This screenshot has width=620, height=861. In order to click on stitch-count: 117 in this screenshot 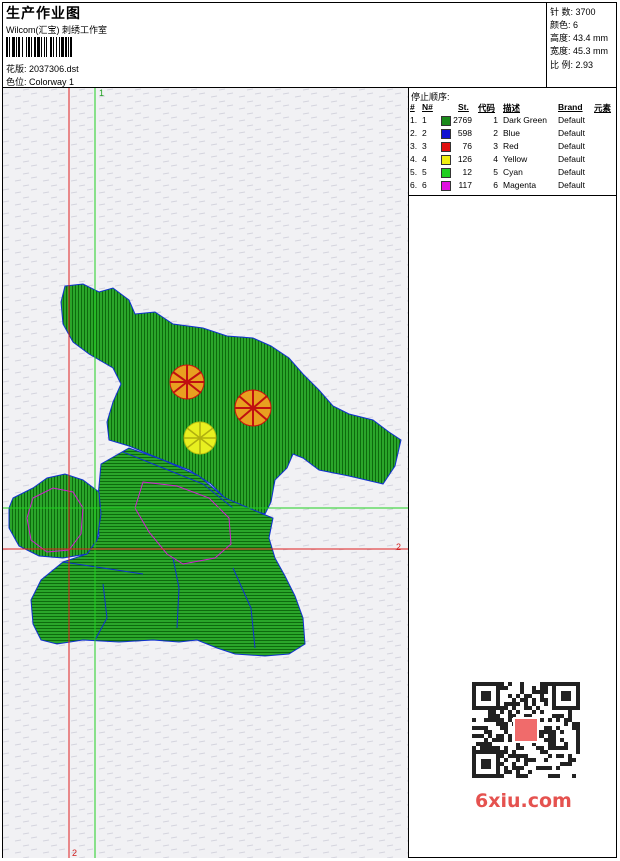, I will do `click(465, 185)`.